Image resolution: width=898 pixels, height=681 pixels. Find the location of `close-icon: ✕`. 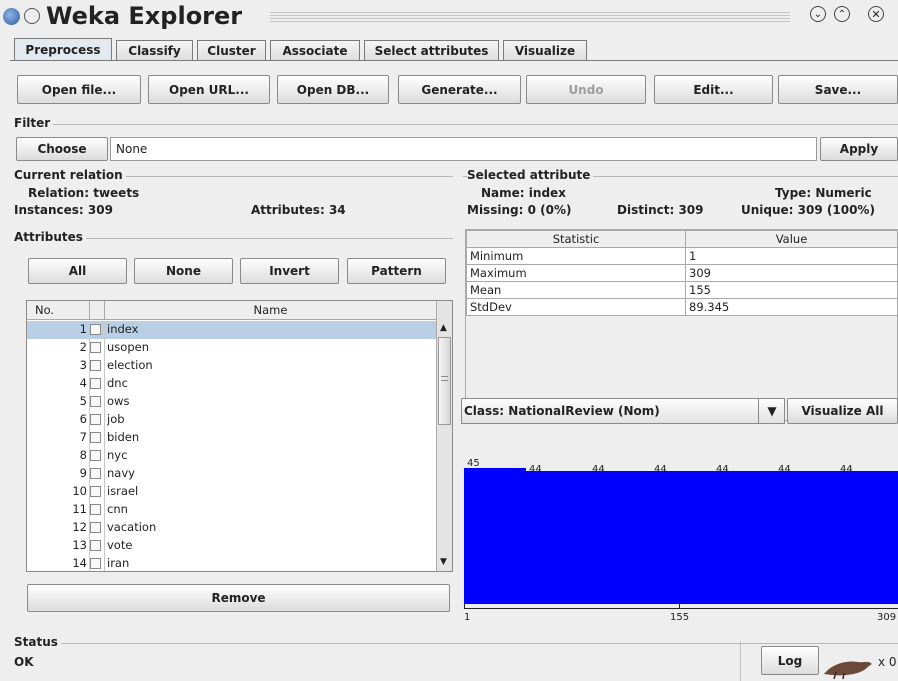

close-icon: ✕ is located at coordinates (876, 14).